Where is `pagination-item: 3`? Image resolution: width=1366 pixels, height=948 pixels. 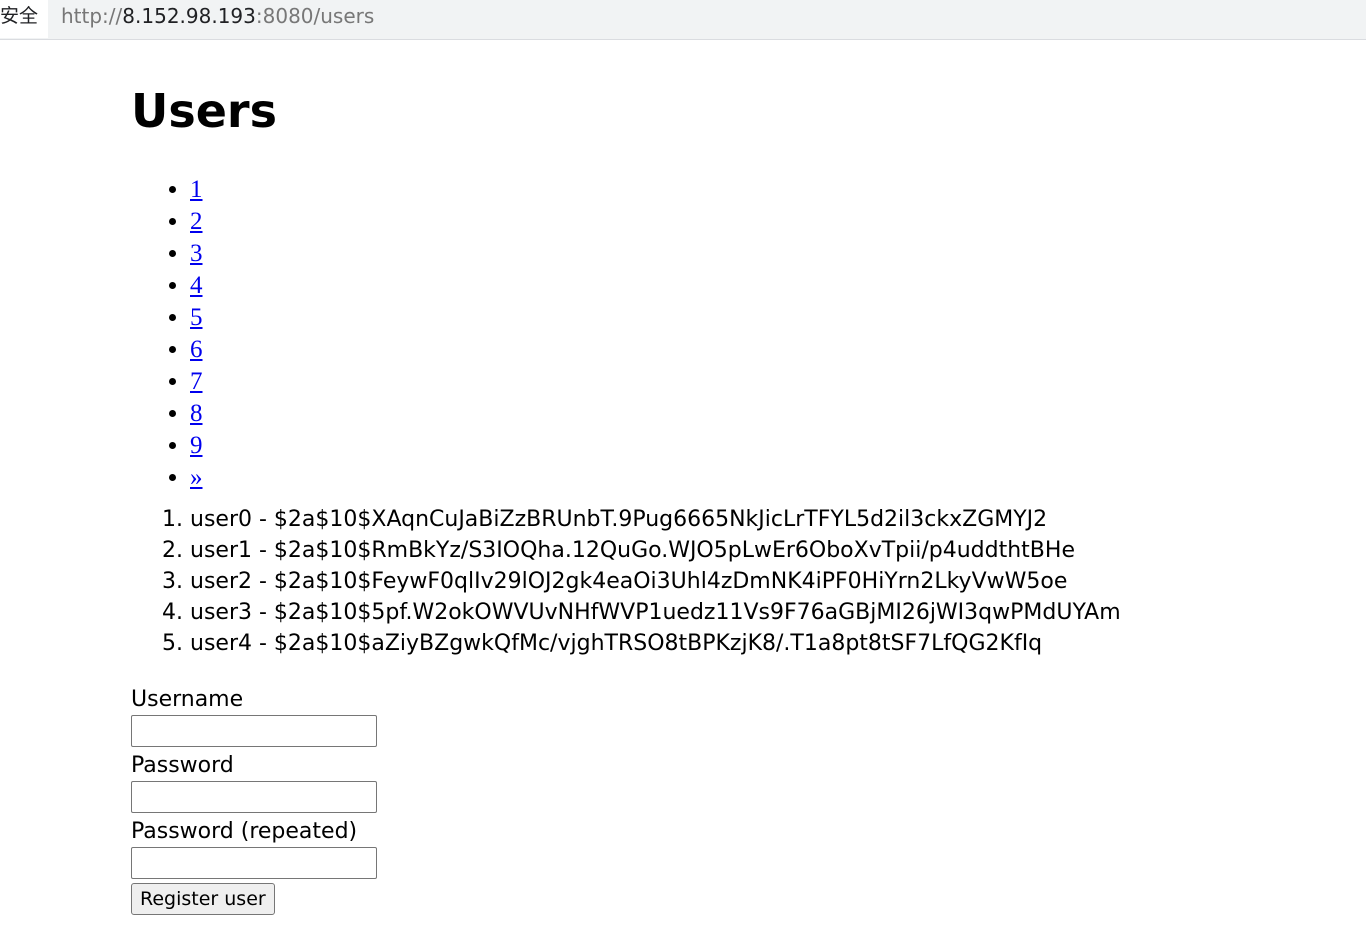 pagination-item: 3 is located at coordinates (760, 254).